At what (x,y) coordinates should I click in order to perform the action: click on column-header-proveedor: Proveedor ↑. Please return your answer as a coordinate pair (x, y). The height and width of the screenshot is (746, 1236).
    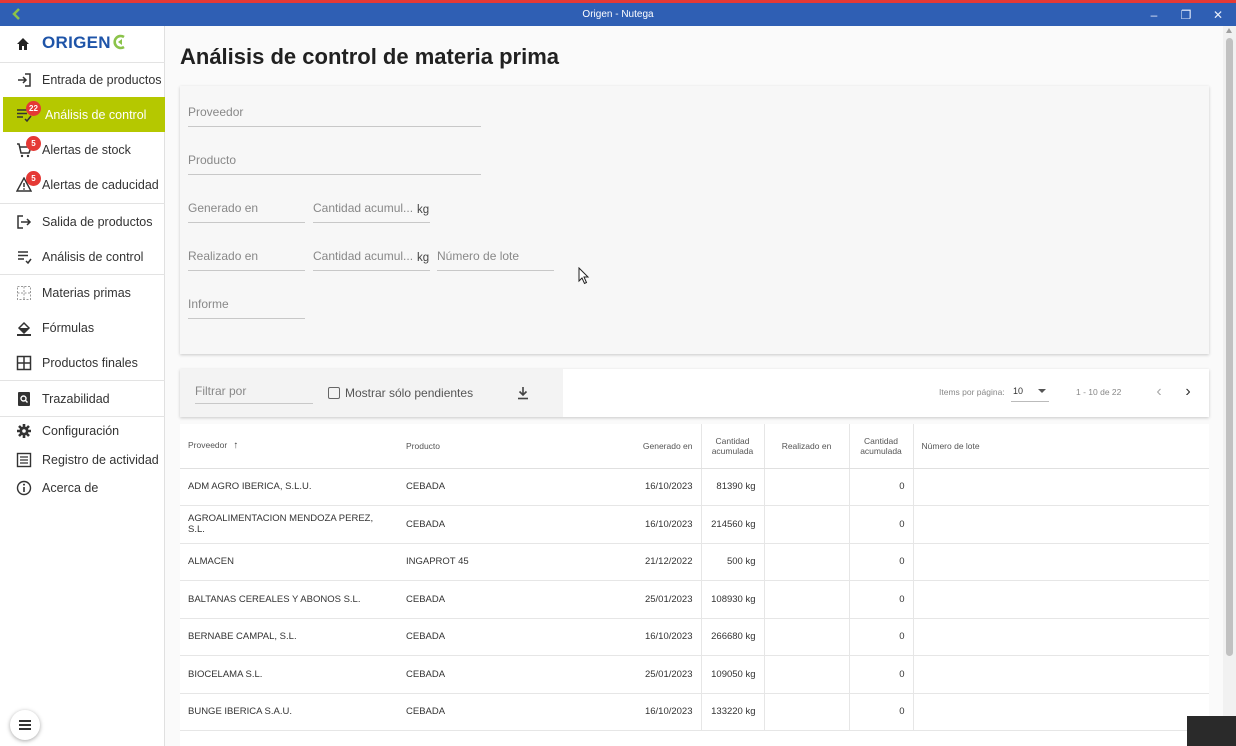
    Looking at the image, I should click on (289, 446).